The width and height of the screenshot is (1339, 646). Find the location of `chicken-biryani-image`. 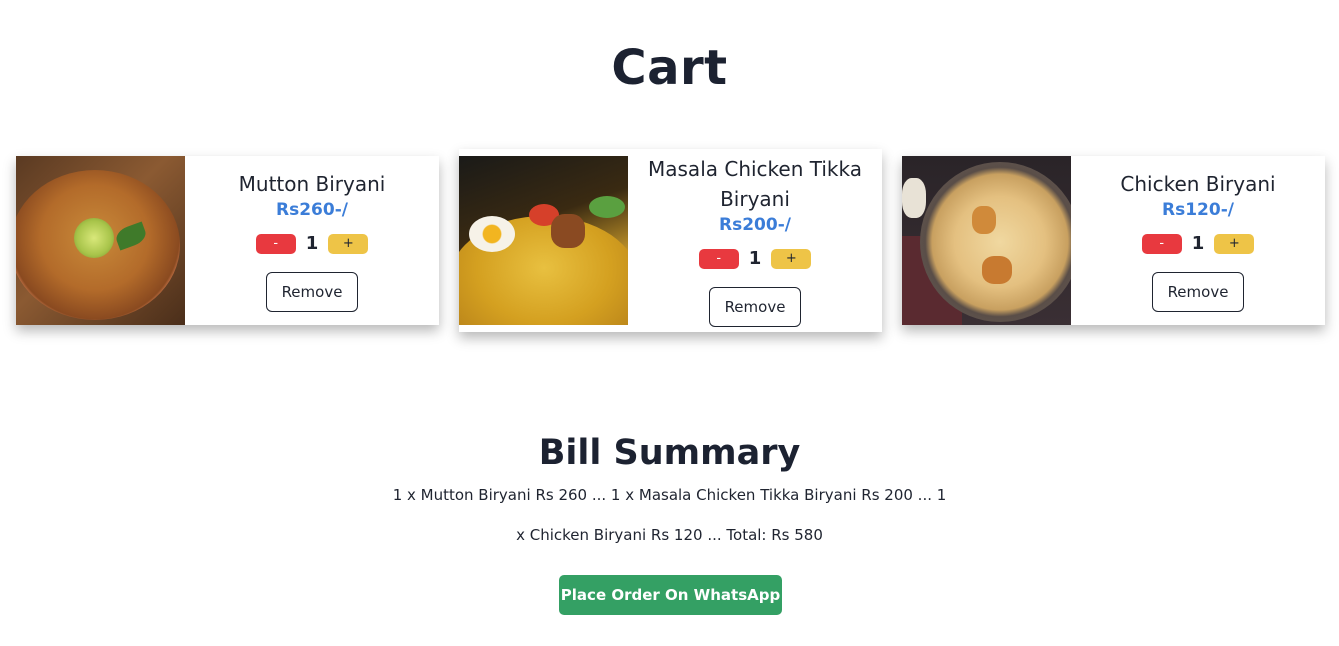

chicken-biryani-image is located at coordinates (986, 240).